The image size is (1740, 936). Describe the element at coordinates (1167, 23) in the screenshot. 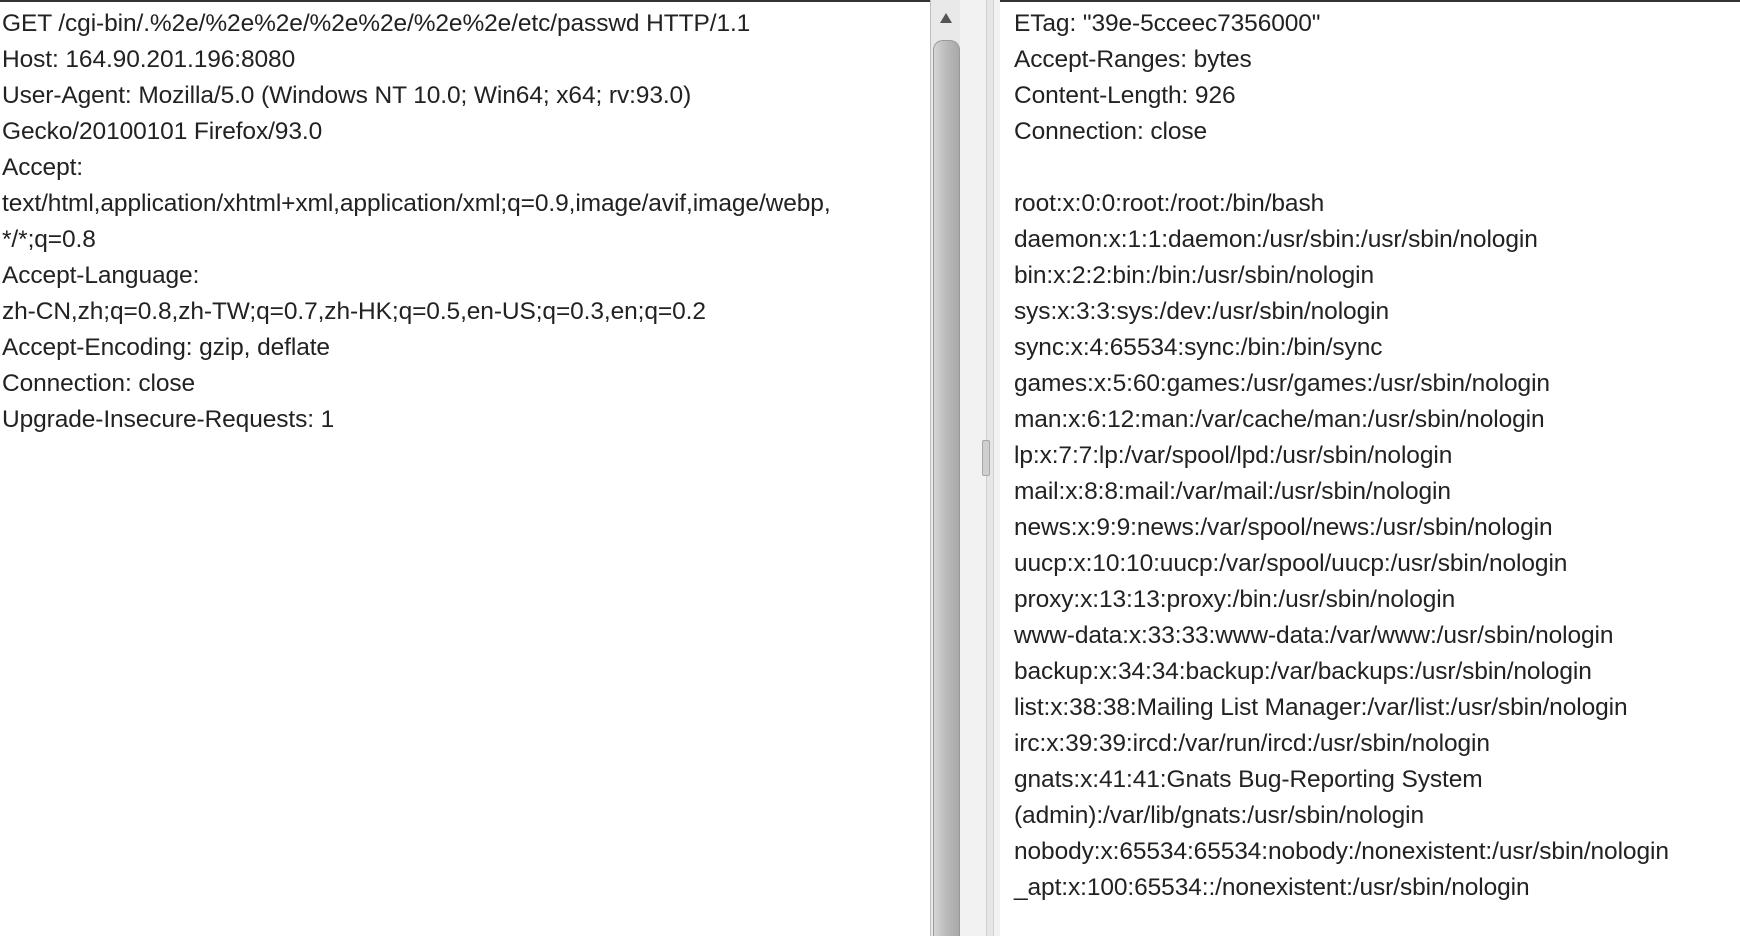

I see `response-line: ETag: "39e-5cceec7356000"` at that location.